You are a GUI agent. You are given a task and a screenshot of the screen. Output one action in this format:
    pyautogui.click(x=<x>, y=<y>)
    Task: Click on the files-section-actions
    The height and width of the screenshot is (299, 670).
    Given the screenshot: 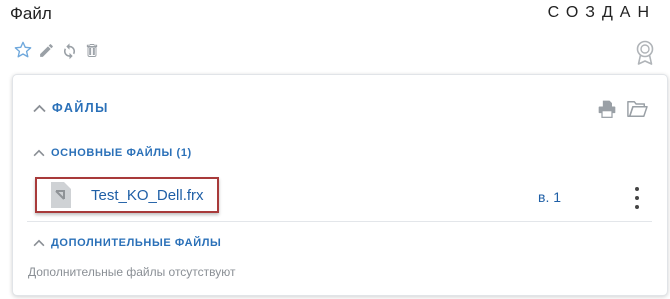 What is the action you would take?
    pyautogui.click(x=619, y=109)
    